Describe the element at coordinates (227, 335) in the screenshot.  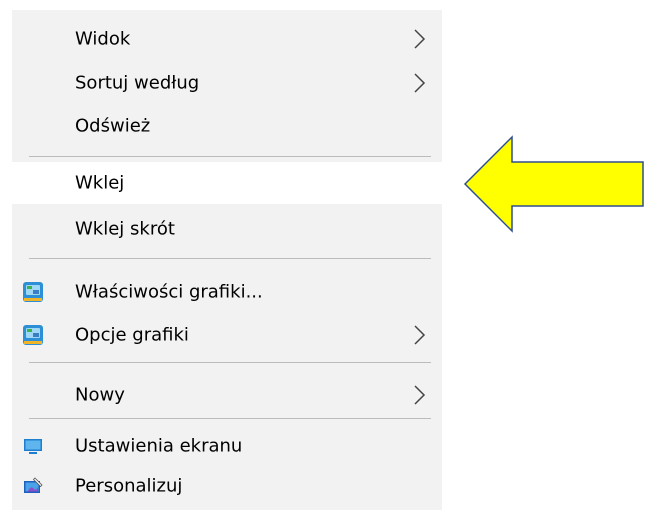
I see `menu-item-graphics-options: Opcje grafiki` at that location.